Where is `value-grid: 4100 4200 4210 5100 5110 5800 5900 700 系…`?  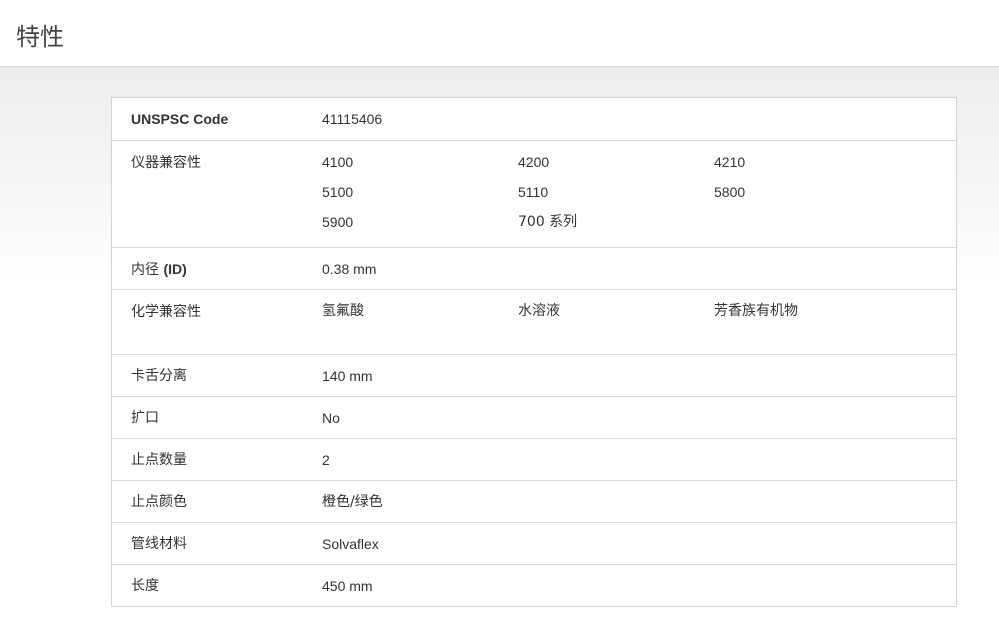 value-grid: 4100 4200 4210 5100 5110 5800 5900 700 系… is located at coordinates (639, 192).